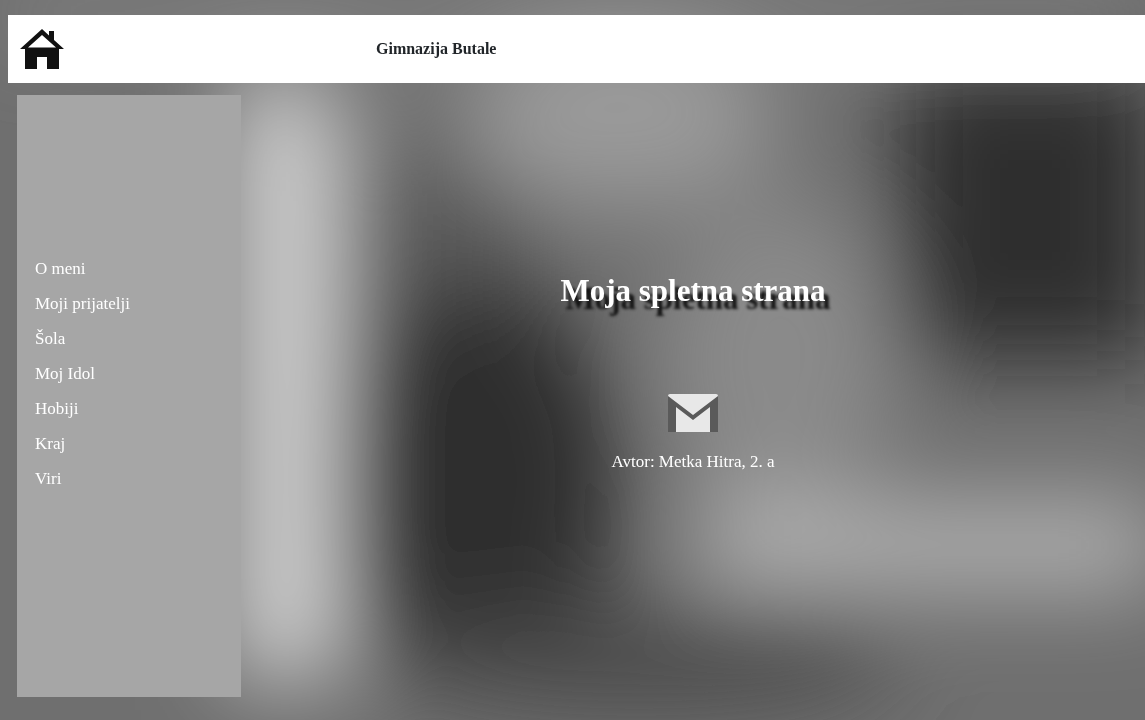  What do you see at coordinates (57, 409) in the screenshot?
I see `nav-link: Hobiji` at bounding box center [57, 409].